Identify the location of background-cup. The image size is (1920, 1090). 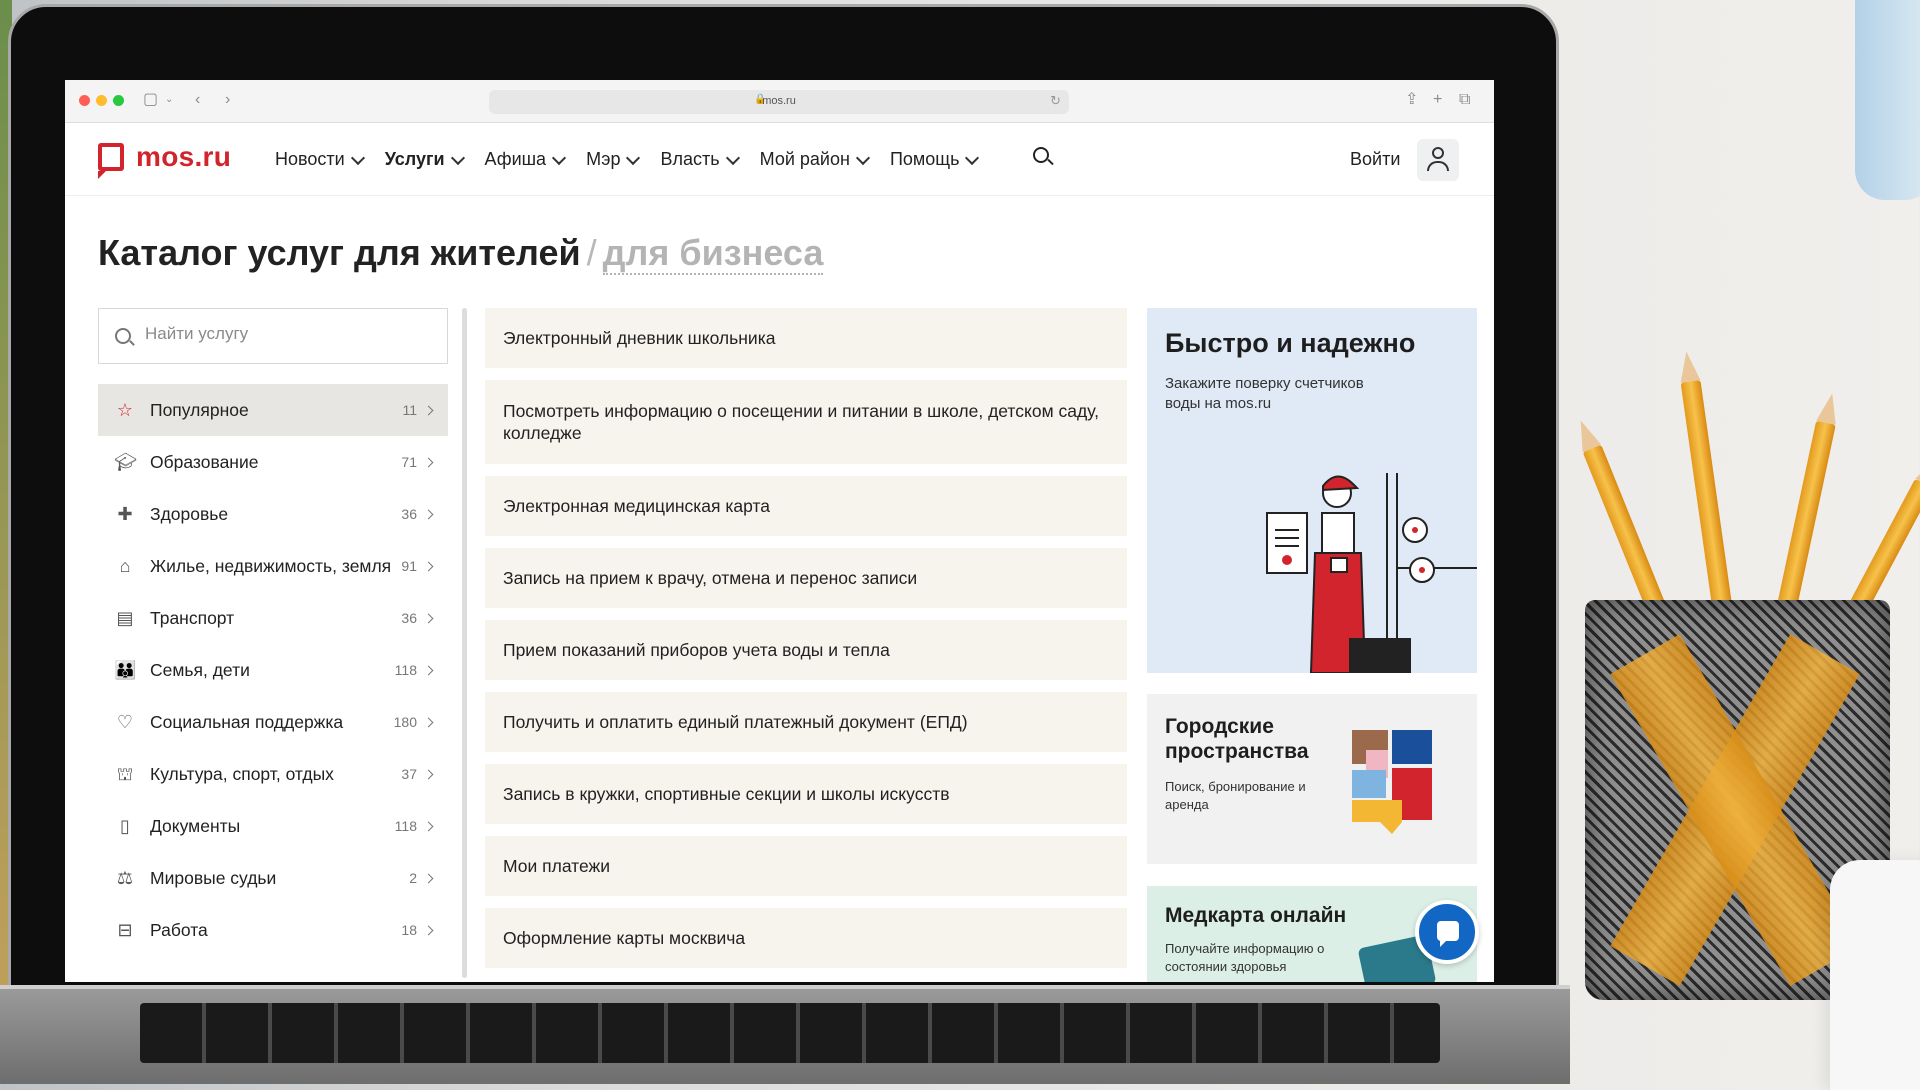
(1875, 975).